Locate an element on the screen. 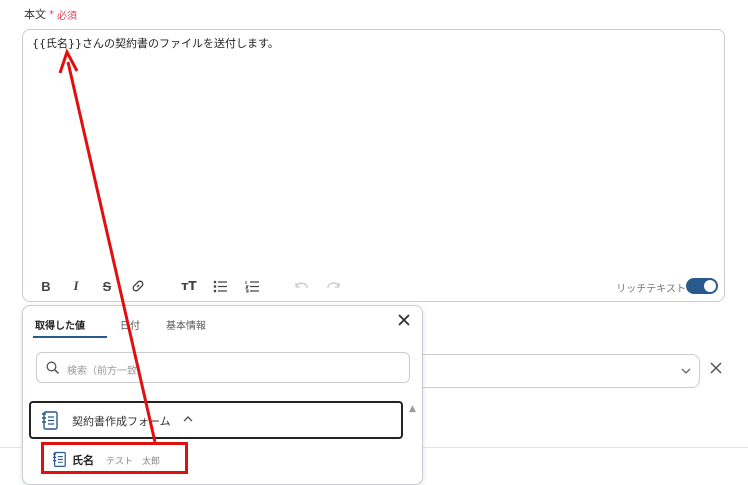  annotation-arrow is located at coordinates (107, 245).